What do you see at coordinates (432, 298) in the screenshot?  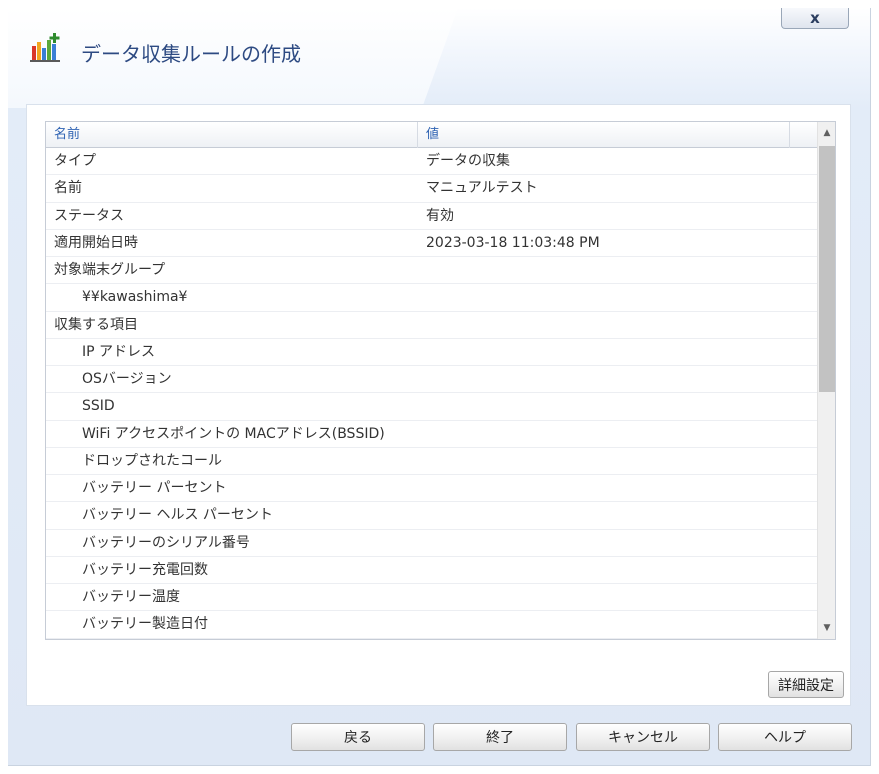 I see `table-row: ¥¥kawashima¥` at bounding box center [432, 298].